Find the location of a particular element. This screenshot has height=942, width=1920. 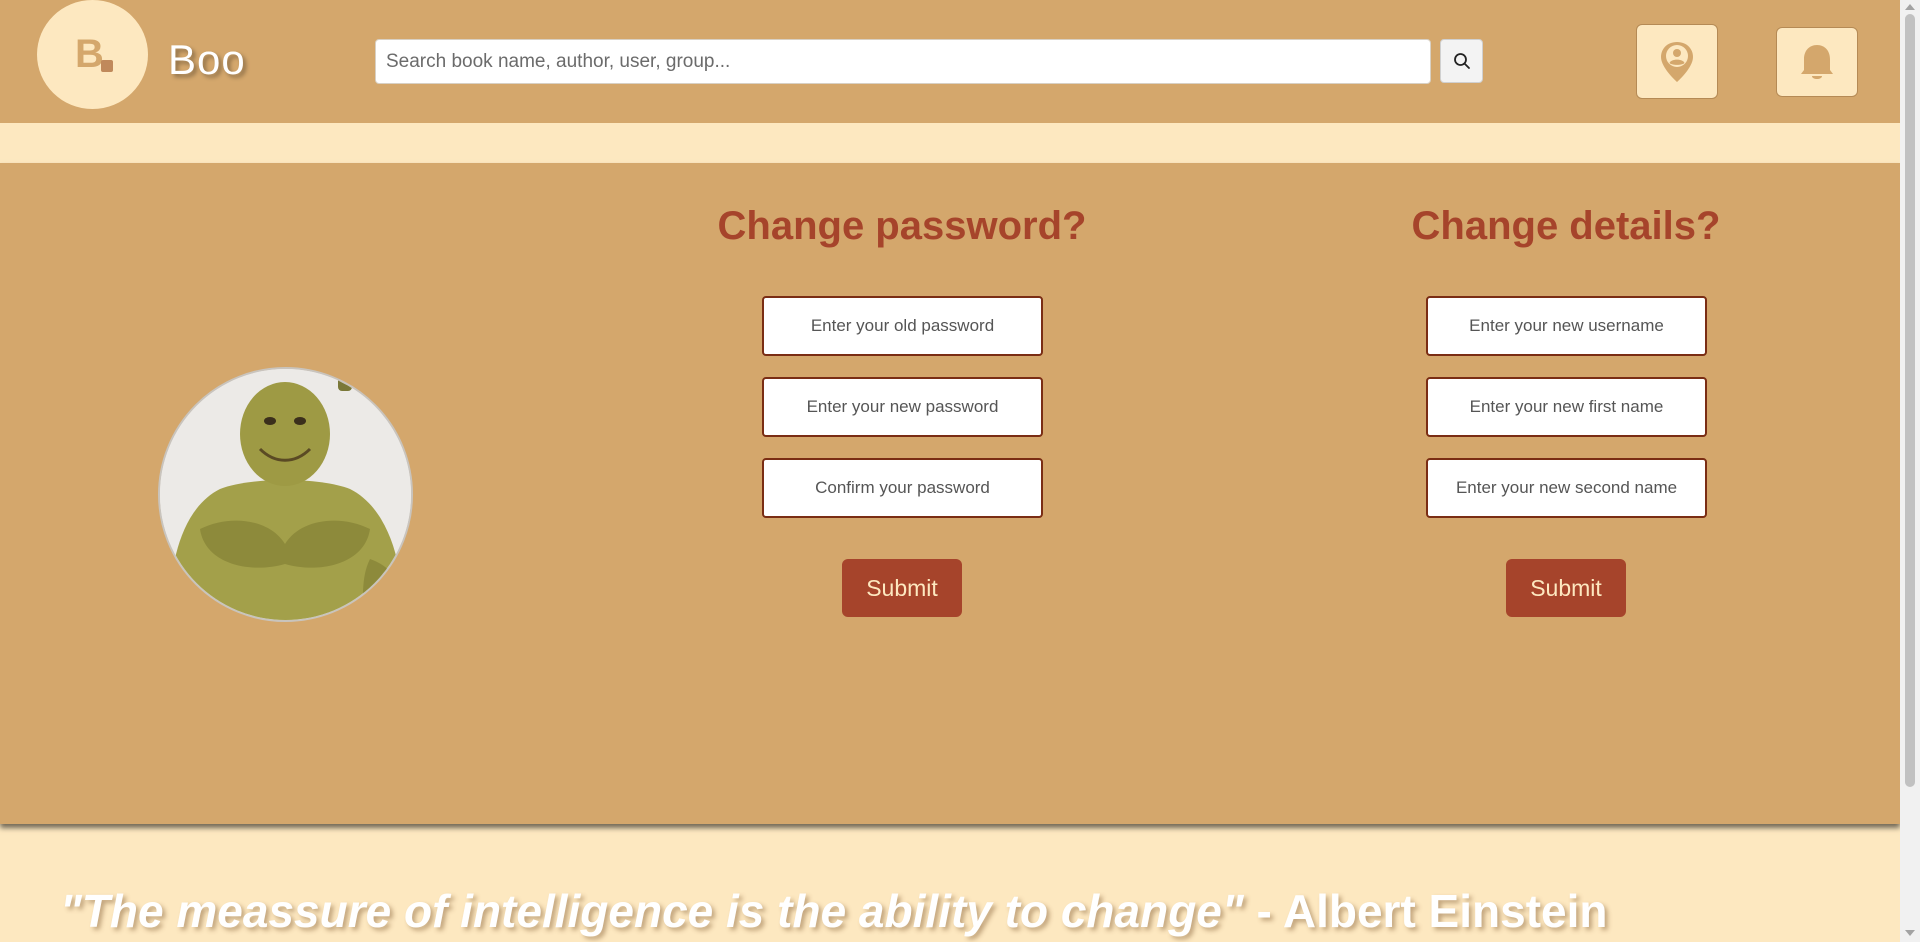

search-icon is located at coordinates (1461, 61).